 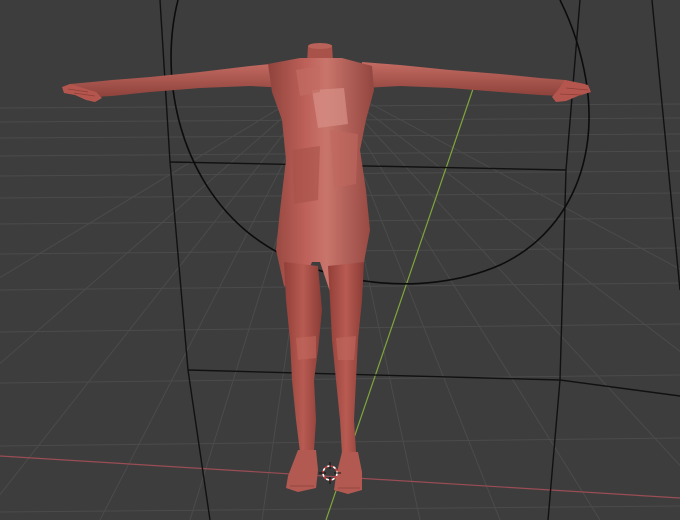 I want to click on chest-highlight, so click(x=330, y=108).